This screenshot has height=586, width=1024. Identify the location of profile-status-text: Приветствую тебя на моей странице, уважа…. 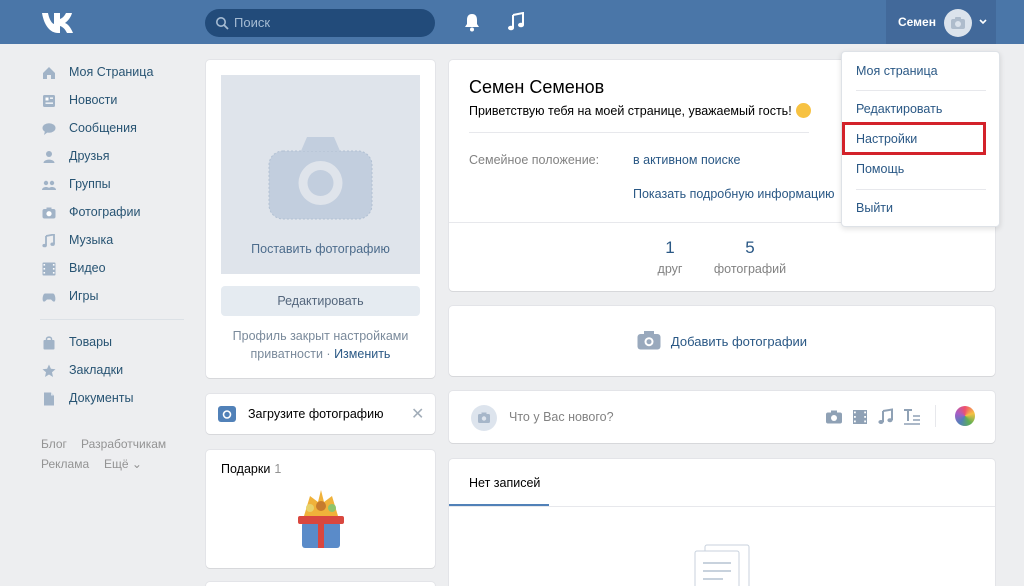
(630, 111).